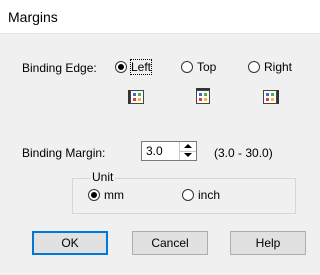 This screenshot has height=275, width=320. Describe the element at coordinates (170, 243) in the screenshot. I see `cancel-button: Cancel` at that location.